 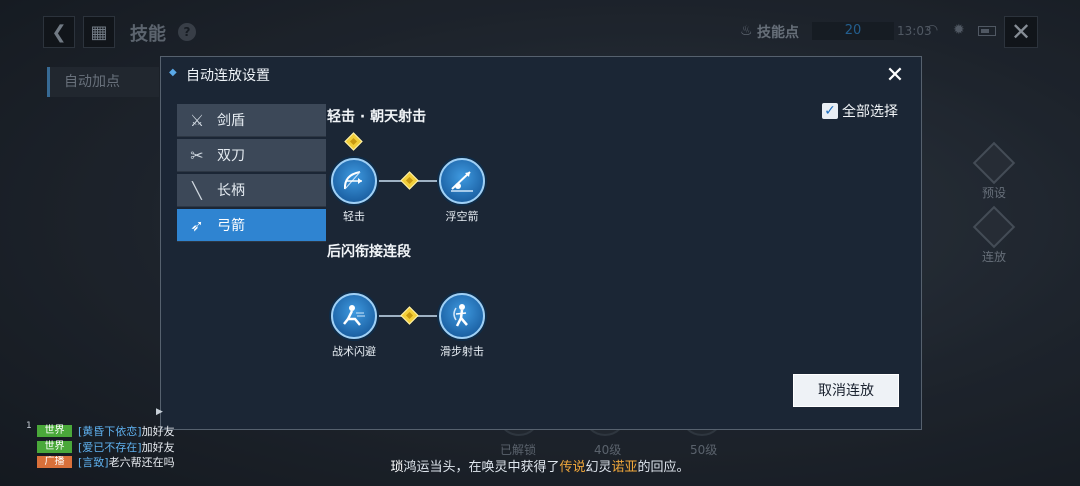 What do you see at coordinates (231, 121) in the screenshot?
I see `tab-label: 剑盾` at bounding box center [231, 121].